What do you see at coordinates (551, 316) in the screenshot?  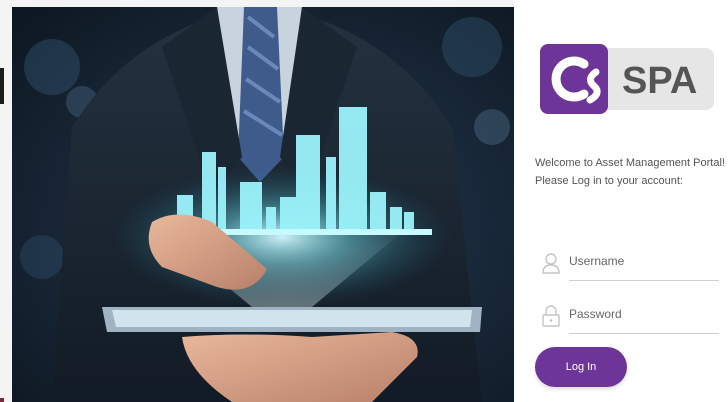 I see `lock-icon` at bounding box center [551, 316].